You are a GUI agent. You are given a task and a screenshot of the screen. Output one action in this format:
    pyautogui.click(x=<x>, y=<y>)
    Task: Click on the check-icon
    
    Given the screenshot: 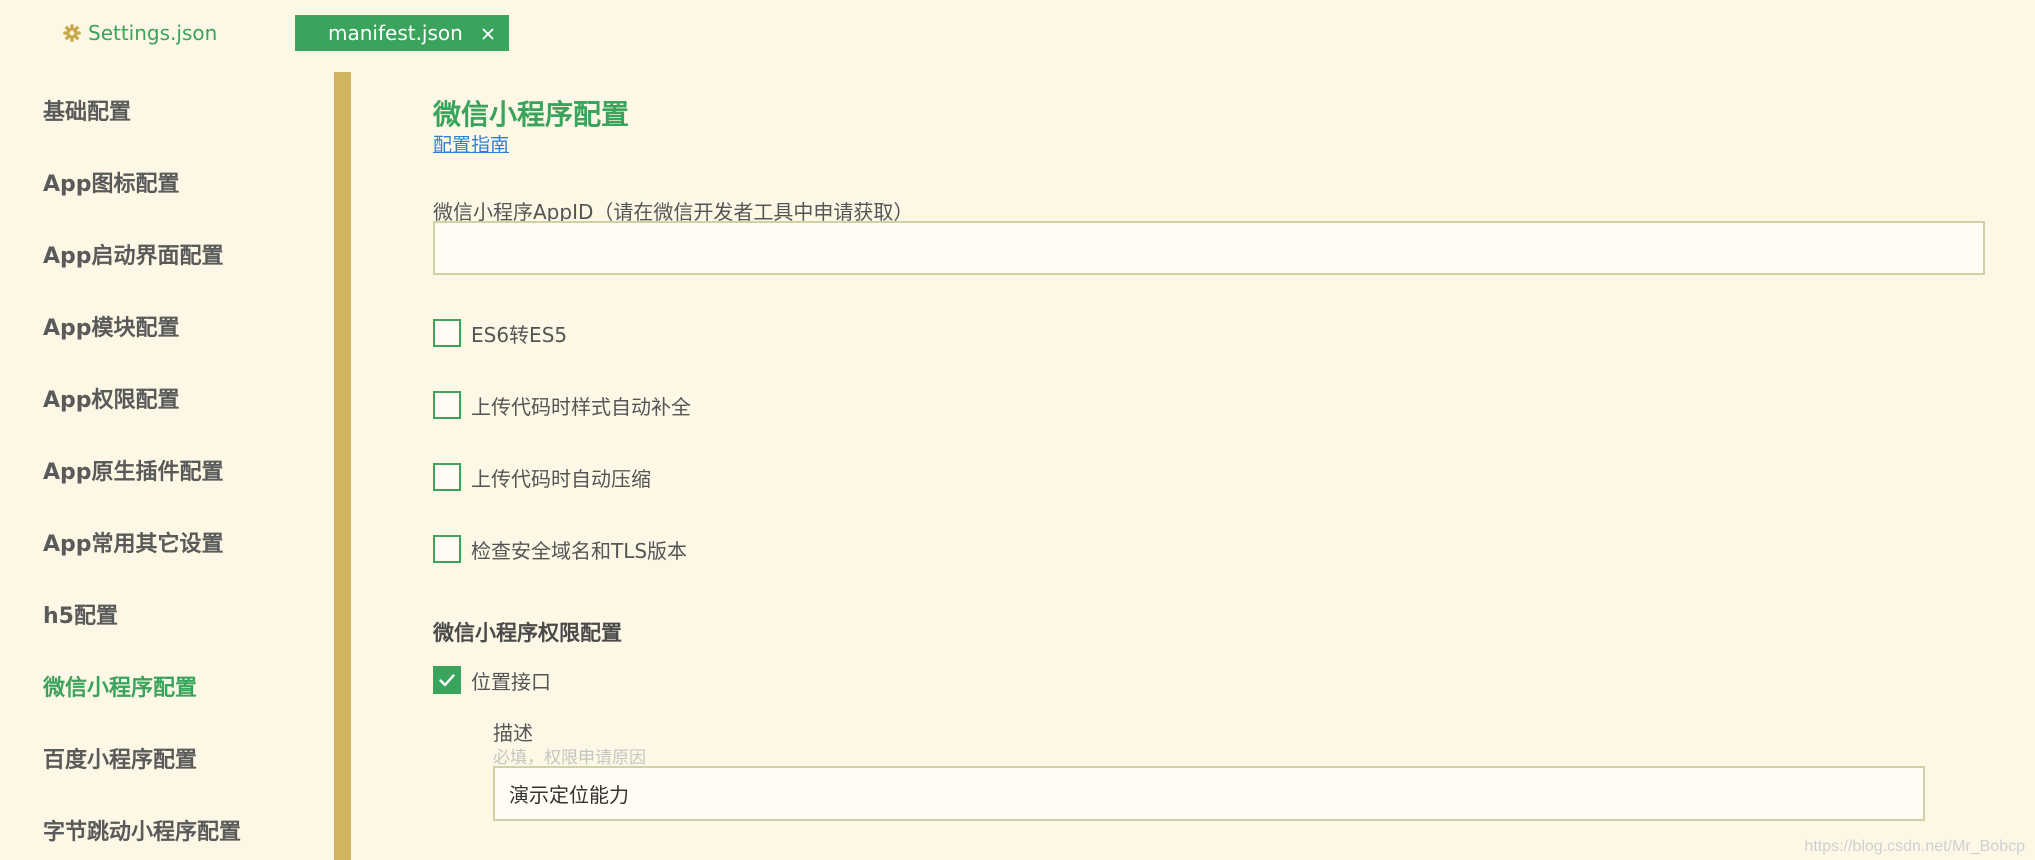 What is the action you would take?
    pyautogui.click(x=447, y=680)
    